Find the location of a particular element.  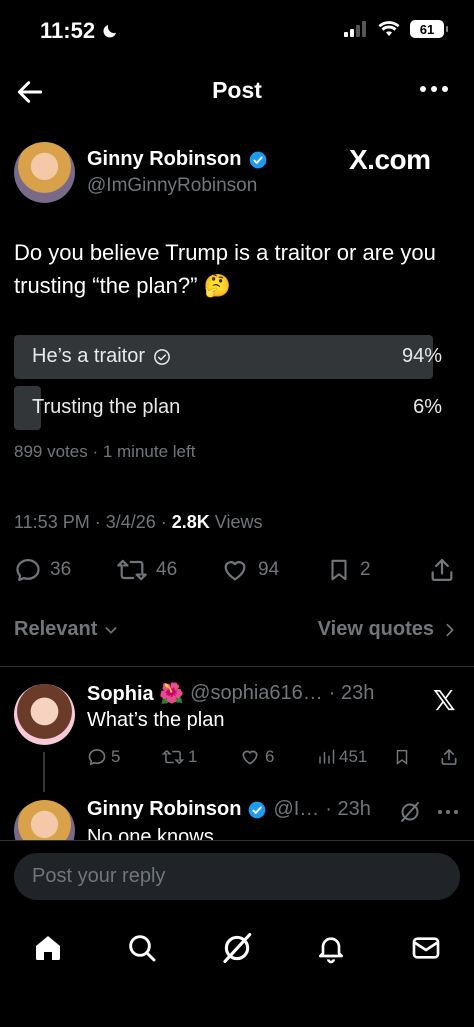

reply-button: 36 is located at coordinates (42, 570).